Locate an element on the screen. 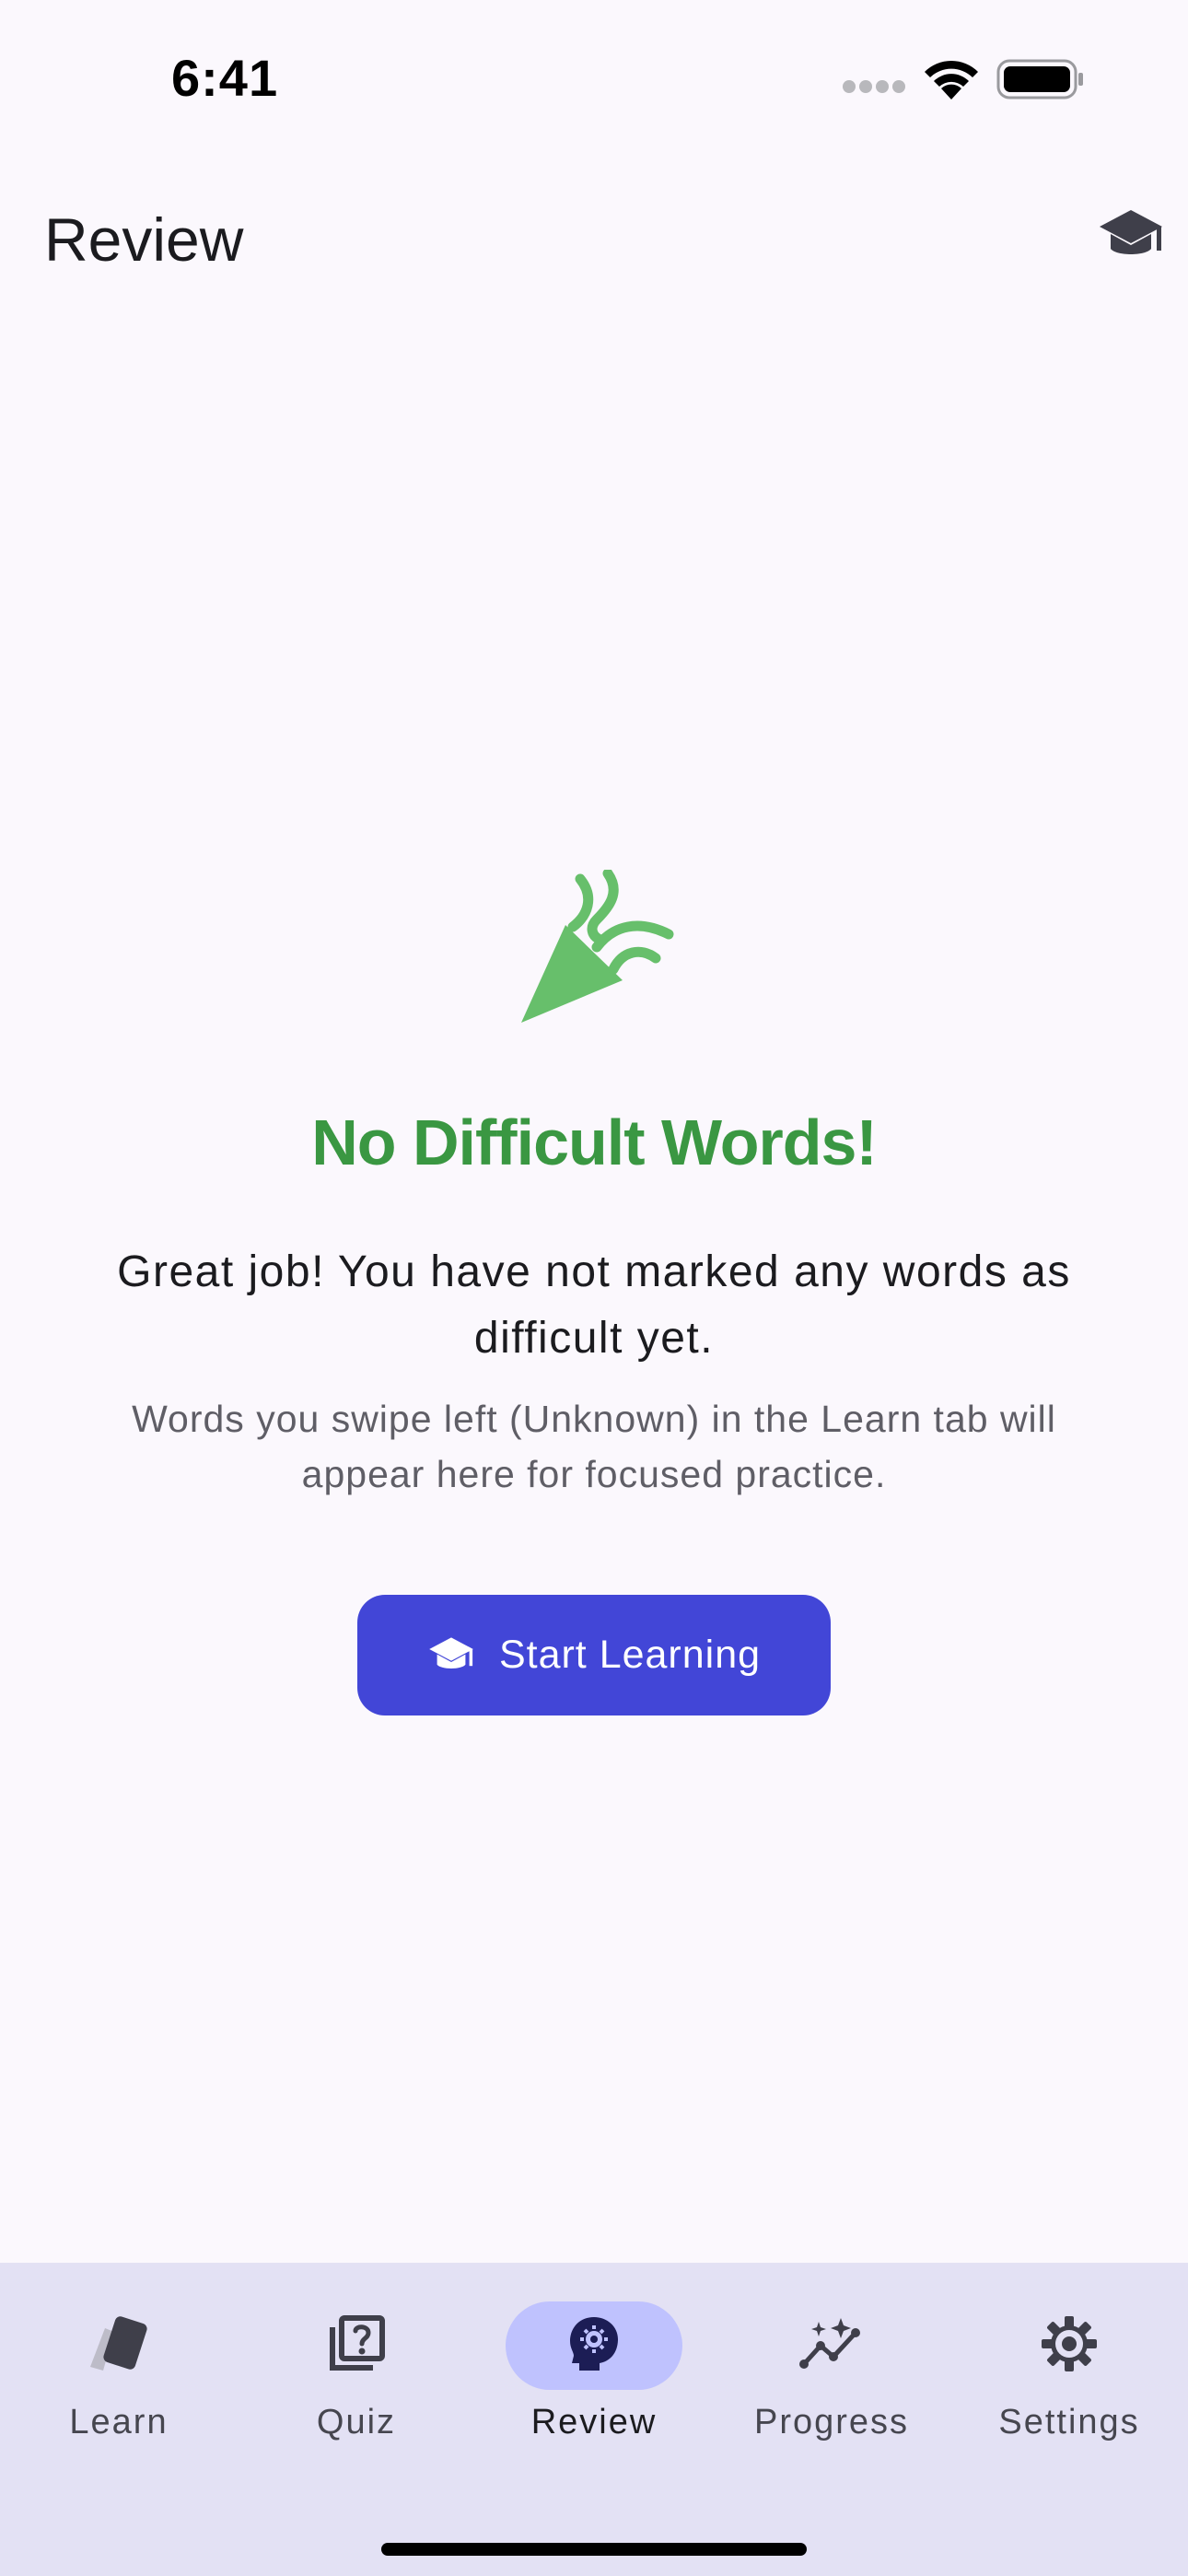  empty-state-title: No Difficult Words! is located at coordinates (594, 1142).